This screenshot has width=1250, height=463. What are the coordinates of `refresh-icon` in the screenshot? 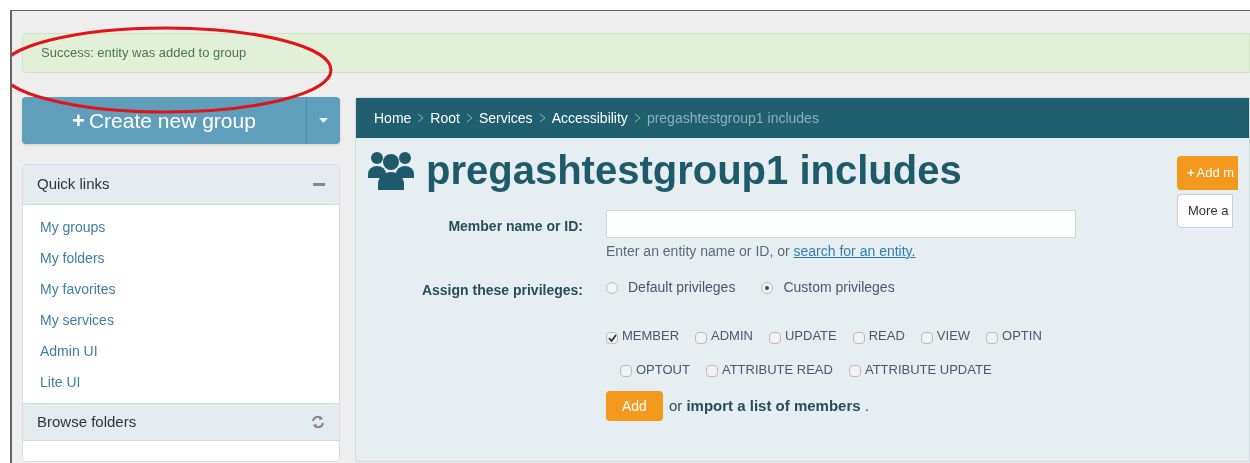 It's located at (318, 422).